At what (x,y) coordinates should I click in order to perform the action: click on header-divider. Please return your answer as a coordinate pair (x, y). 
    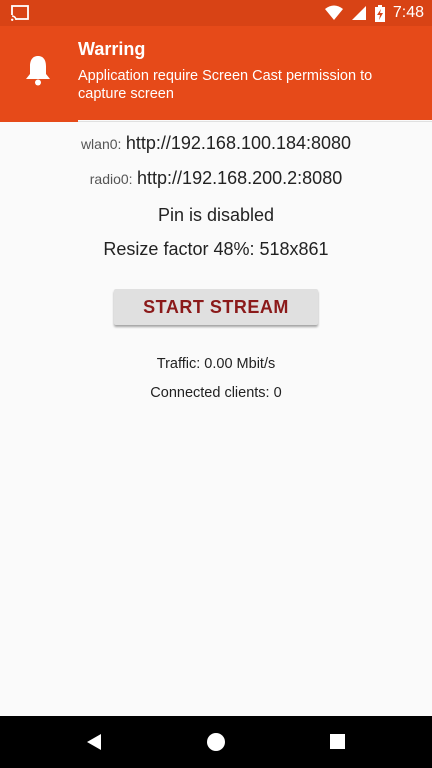
    Looking at the image, I should click on (255, 121).